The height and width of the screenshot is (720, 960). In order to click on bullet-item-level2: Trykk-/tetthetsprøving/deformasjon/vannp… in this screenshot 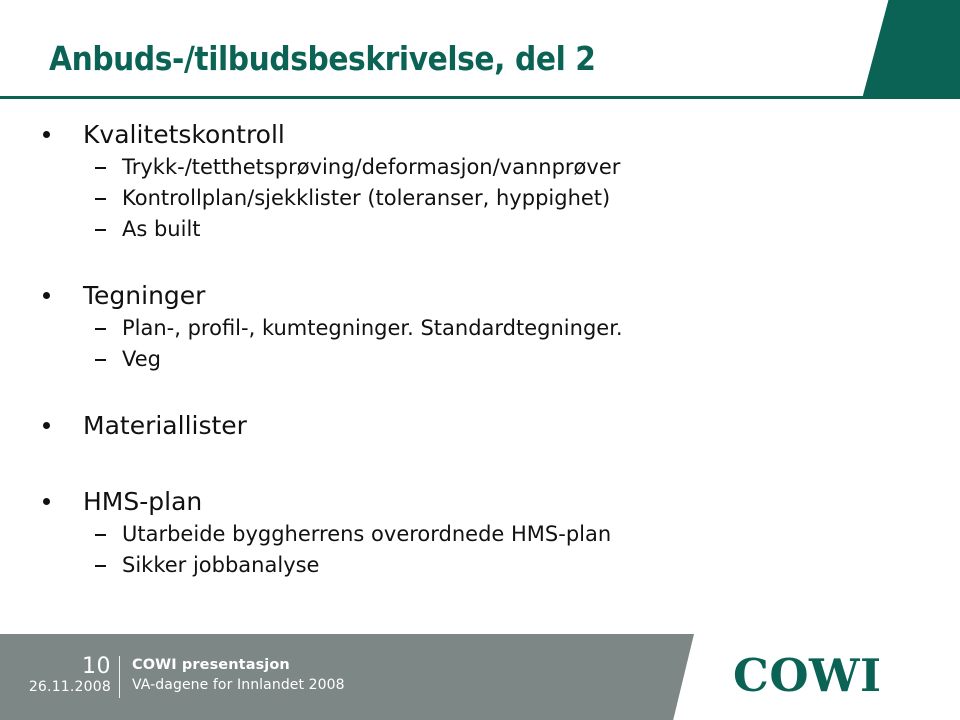, I will do `click(480, 167)`.